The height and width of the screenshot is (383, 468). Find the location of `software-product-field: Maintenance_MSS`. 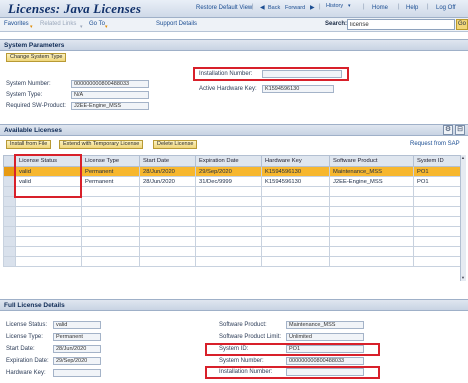

software-product-field: Maintenance_MSS is located at coordinates (325, 325).